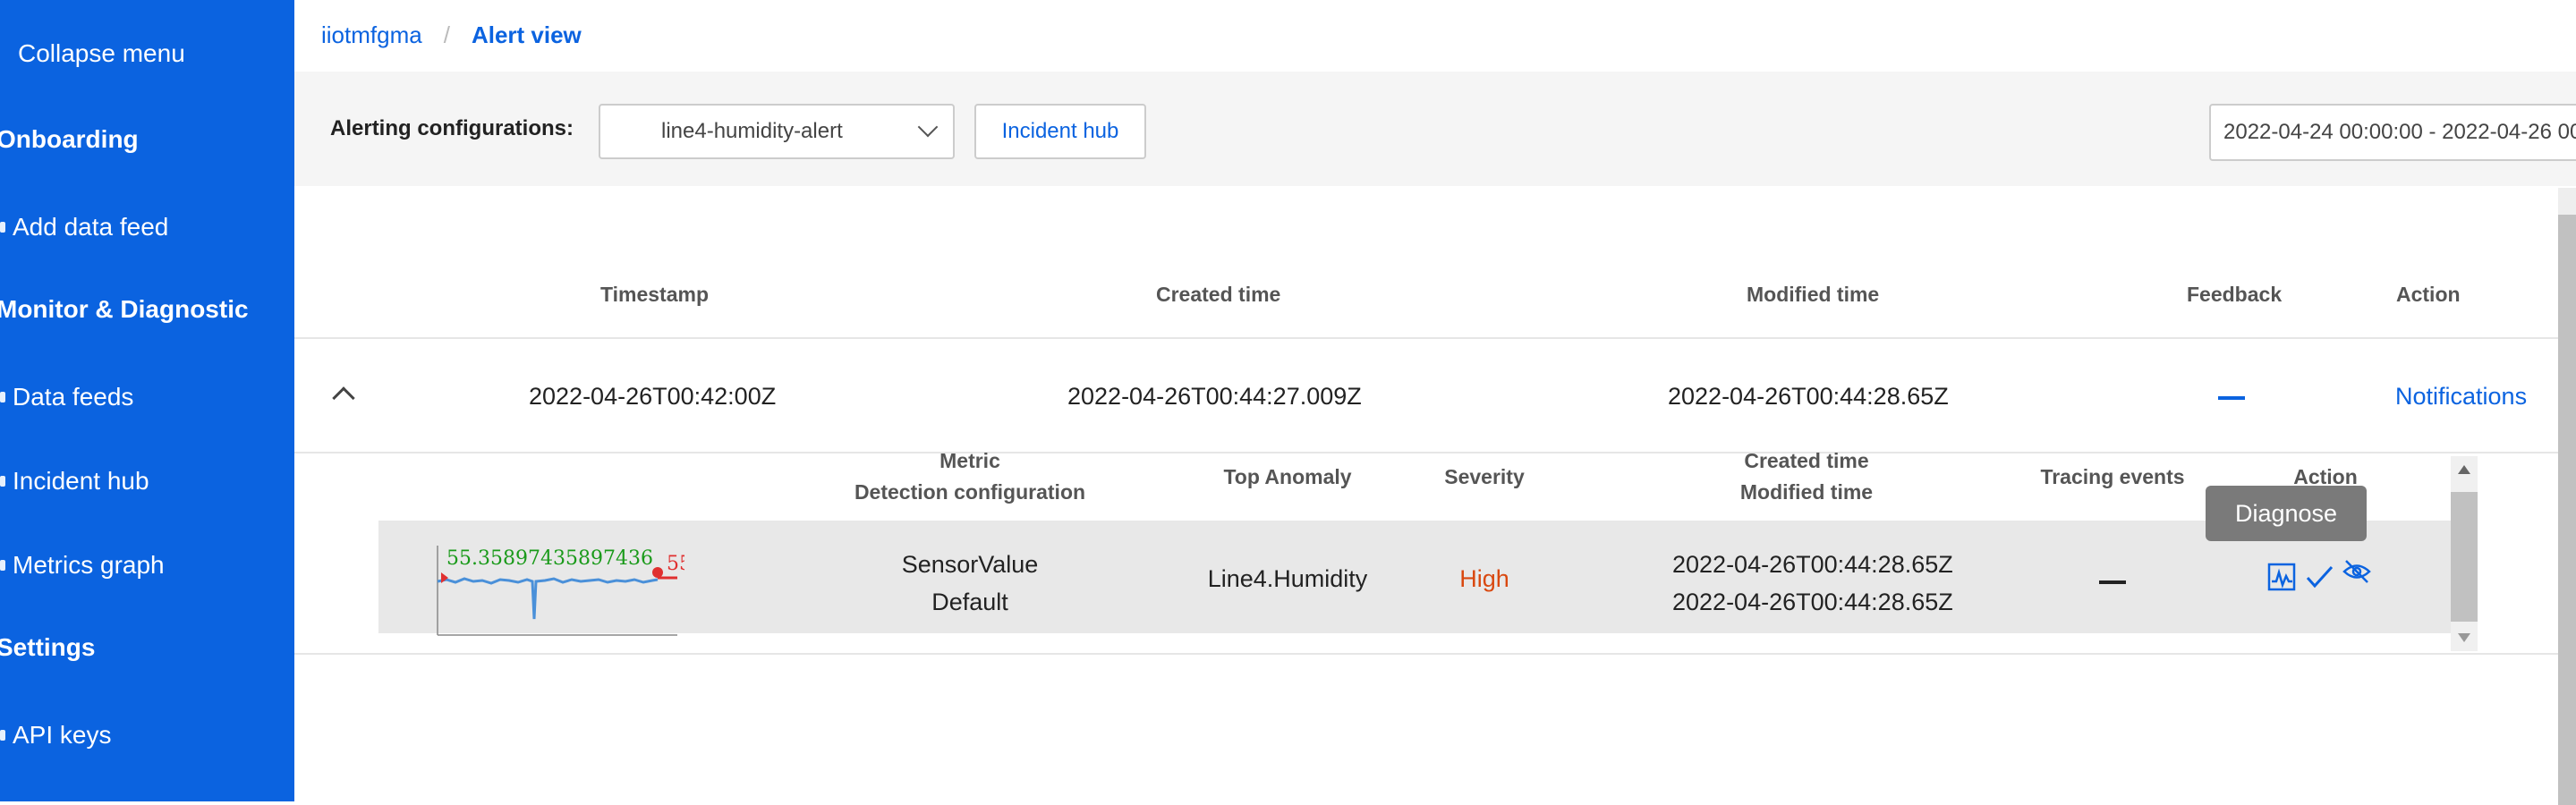 The width and height of the screenshot is (2576, 805). I want to click on check-icon, so click(2319, 577).